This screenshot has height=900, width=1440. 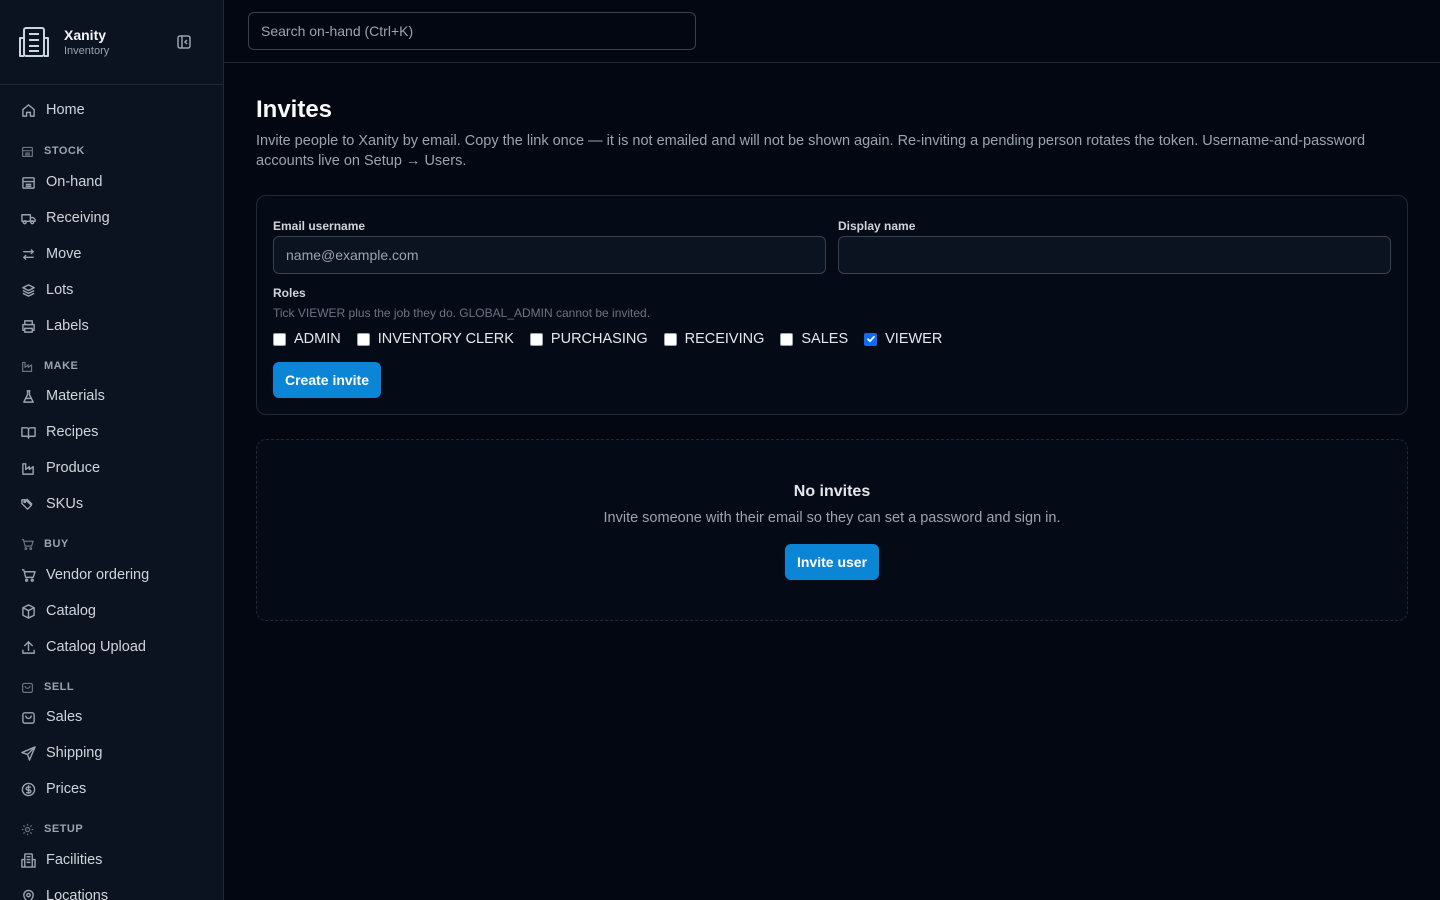 I want to click on sidebar-item-label: Recipes, so click(x=72, y=432).